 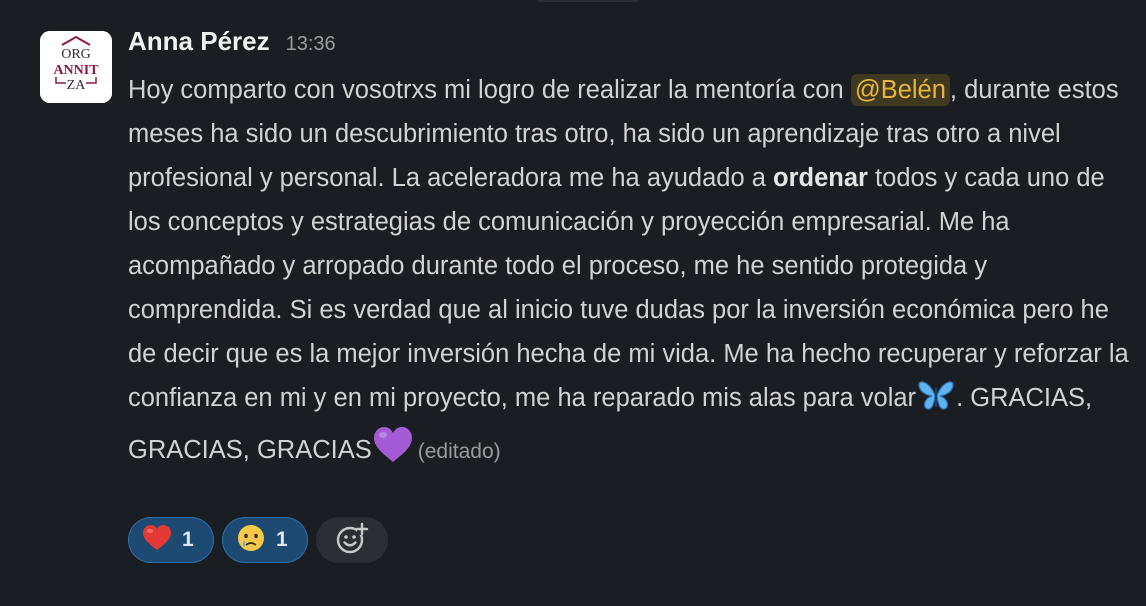 What do you see at coordinates (157, 540) in the screenshot?
I see `red-heart-icon` at bounding box center [157, 540].